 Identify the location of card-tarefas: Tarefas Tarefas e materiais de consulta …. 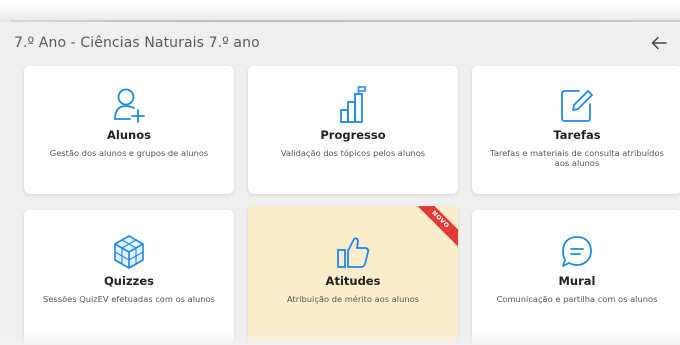
(576, 130).